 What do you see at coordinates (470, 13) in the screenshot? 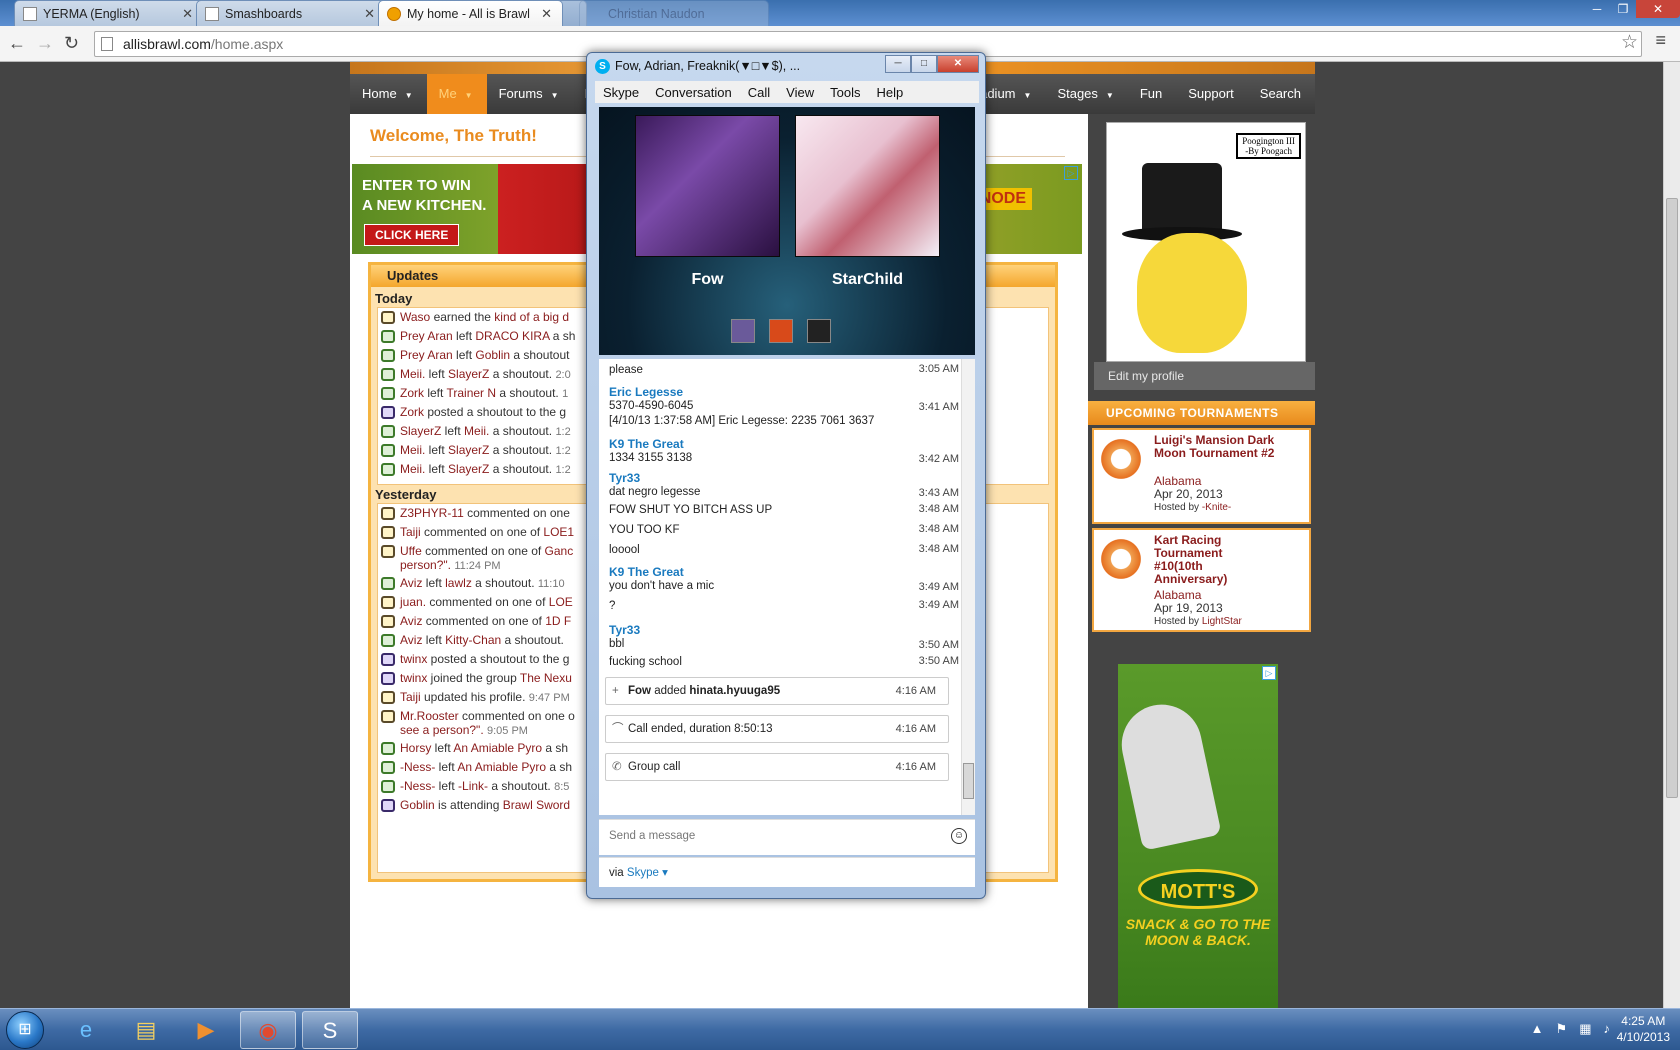
I see `tab-allisbrawl: My home - All is Brawl ✕` at bounding box center [470, 13].